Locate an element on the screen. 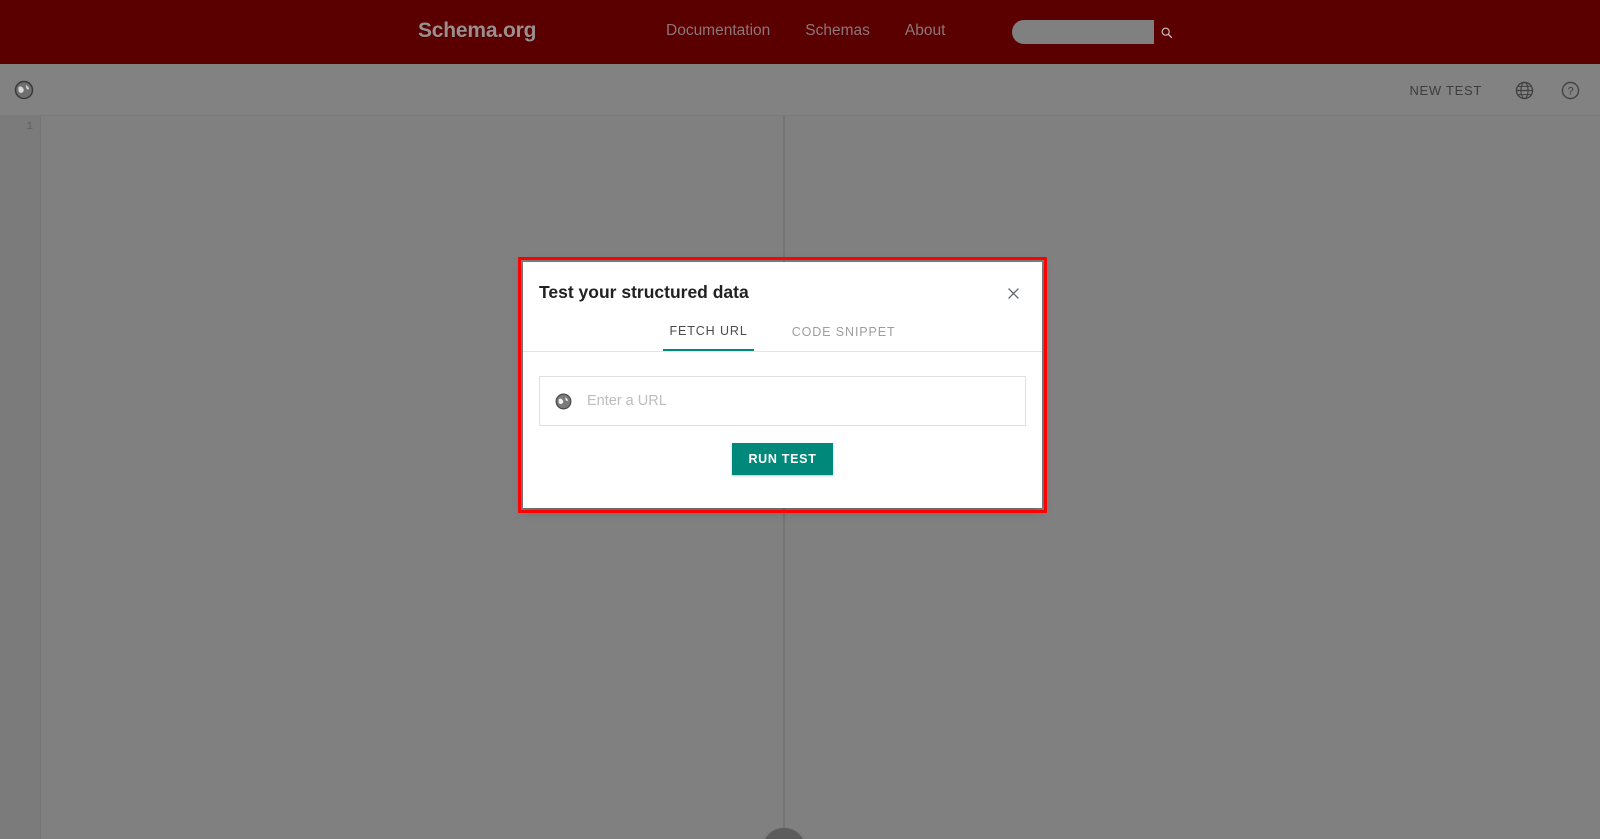  dialog-close-button is located at coordinates (1013, 293).